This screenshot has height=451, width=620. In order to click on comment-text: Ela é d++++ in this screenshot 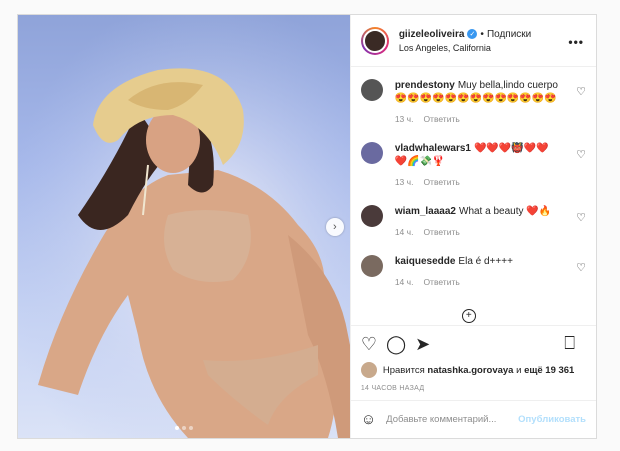, I will do `click(485, 261)`.